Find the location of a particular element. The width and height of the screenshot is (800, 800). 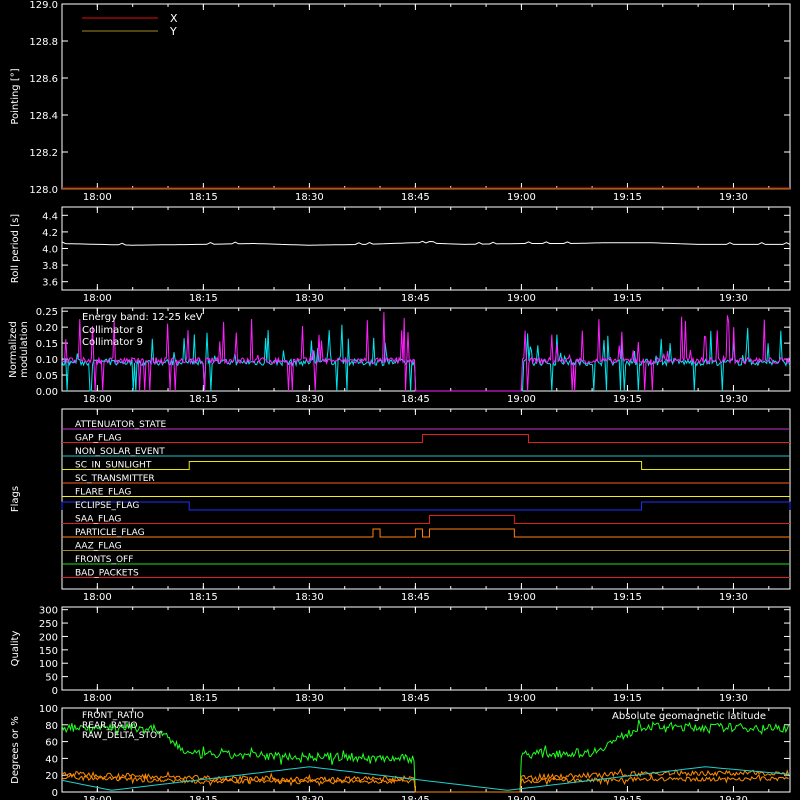

legend-label-collimator-9: Collimator 9 is located at coordinates (112, 342).